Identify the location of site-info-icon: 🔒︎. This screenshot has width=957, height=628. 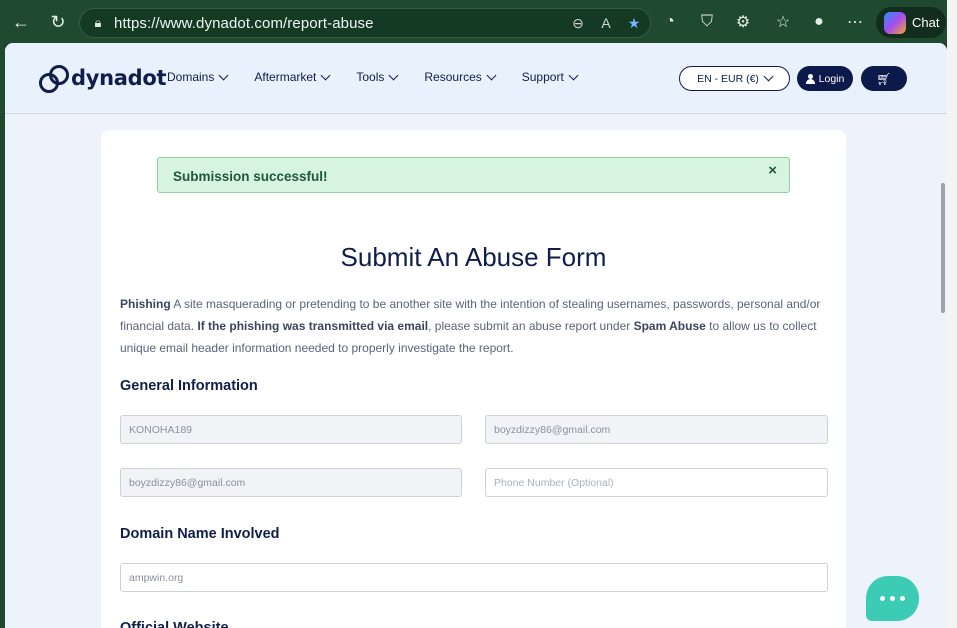
(98, 23).